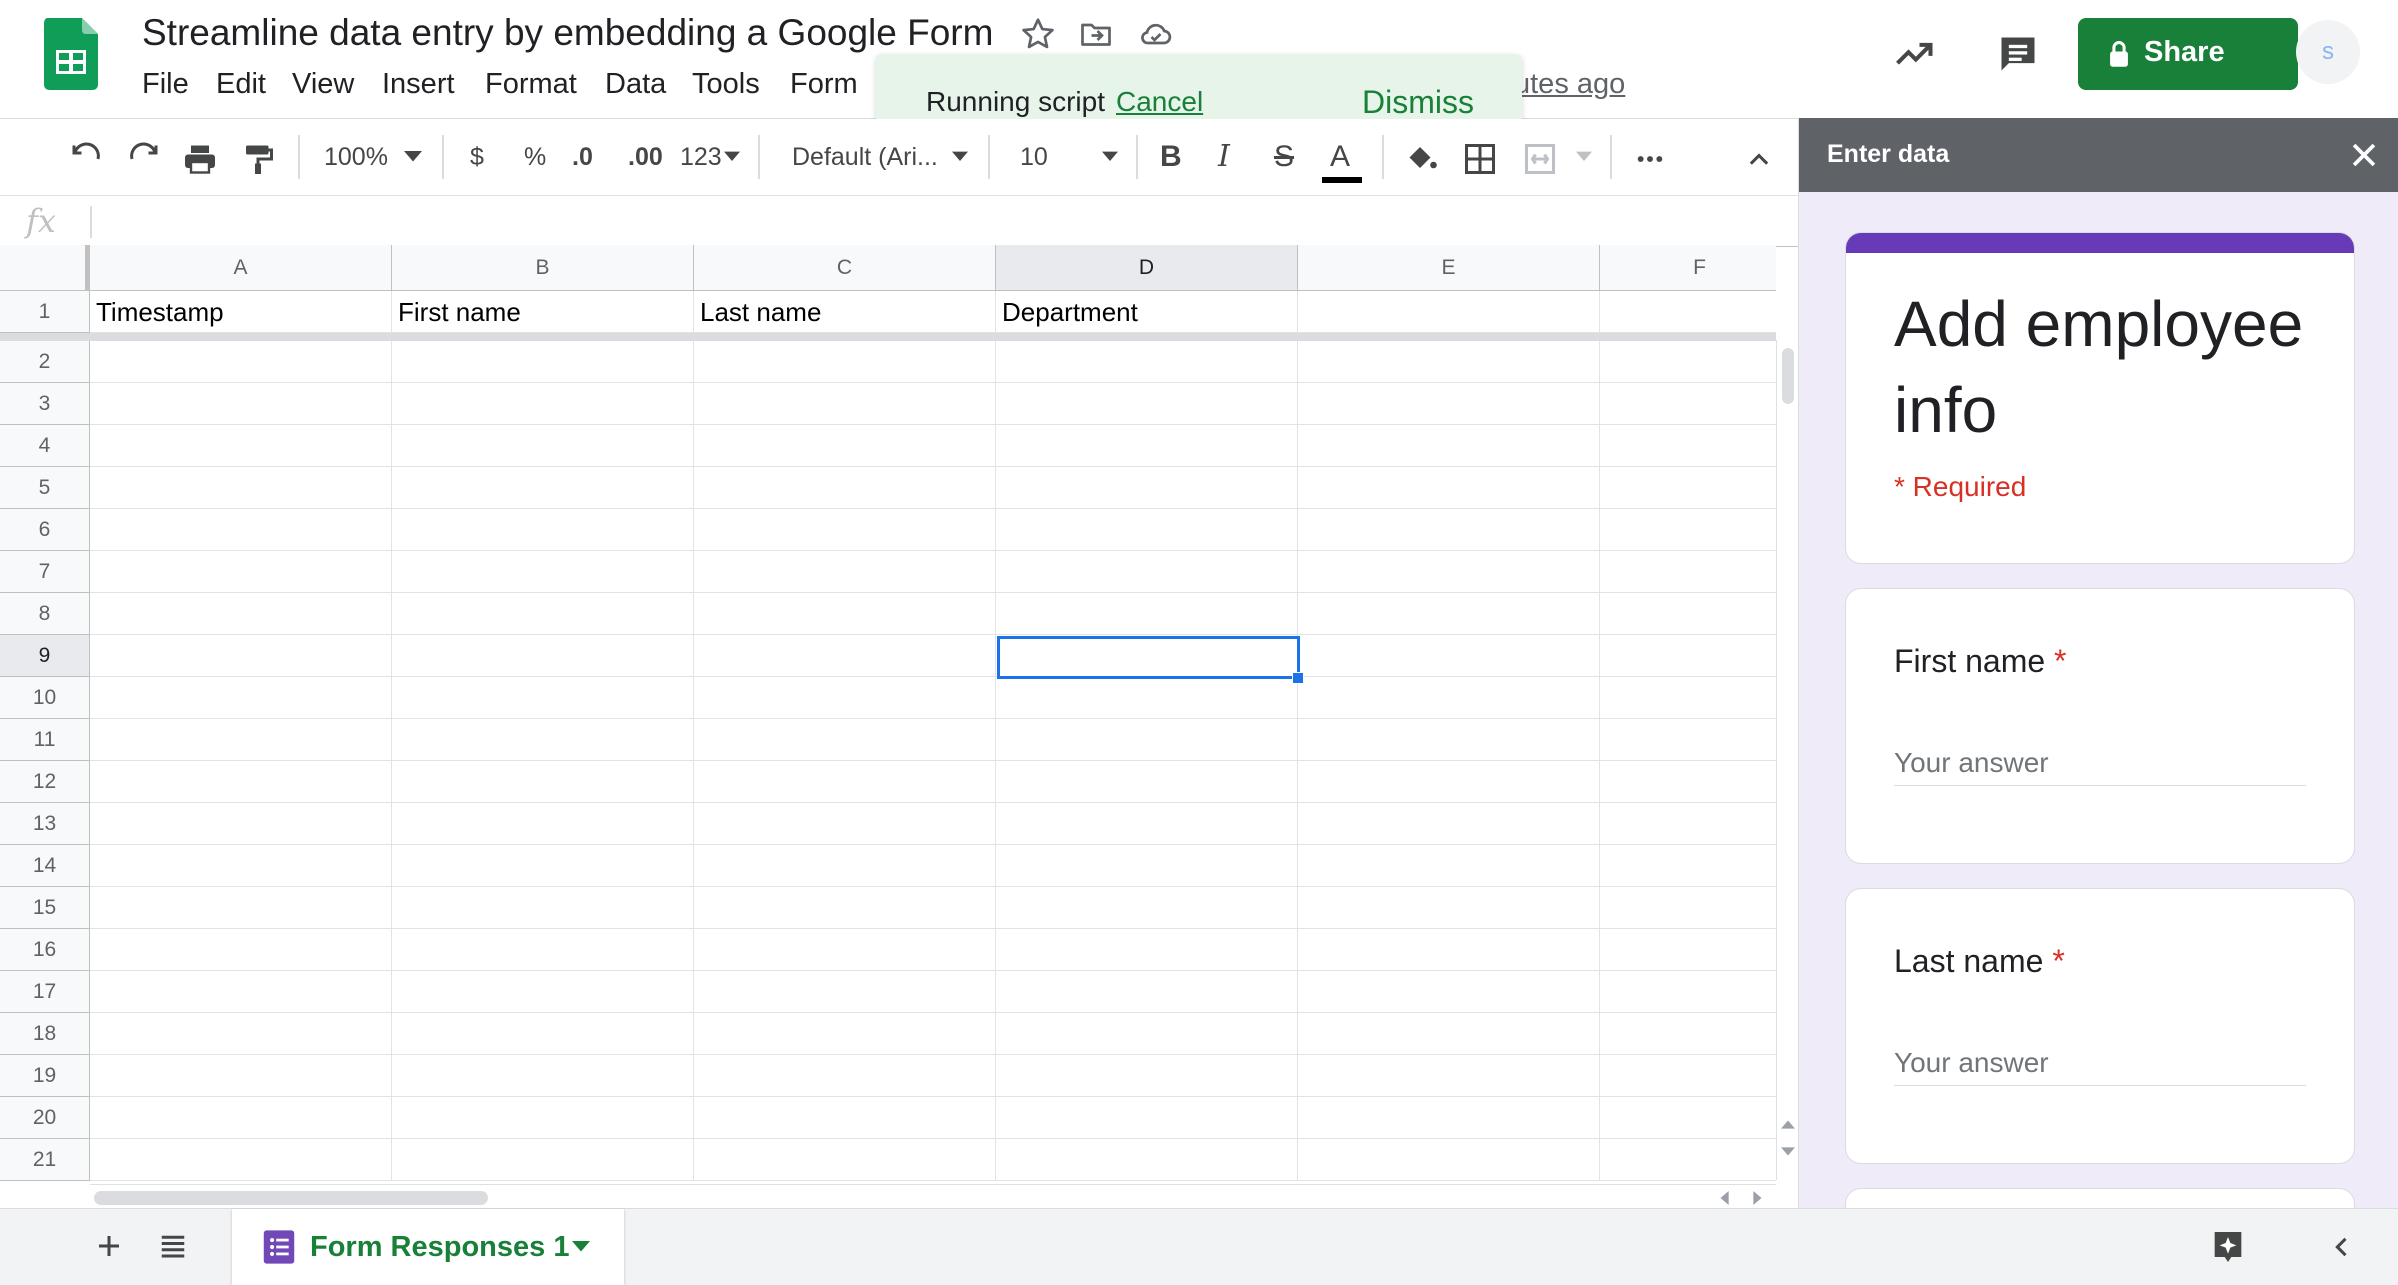 The width and height of the screenshot is (2398, 1285). Describe the element at coordinates (241, 404) in the screenshot. I see `cell-a3` at that location.